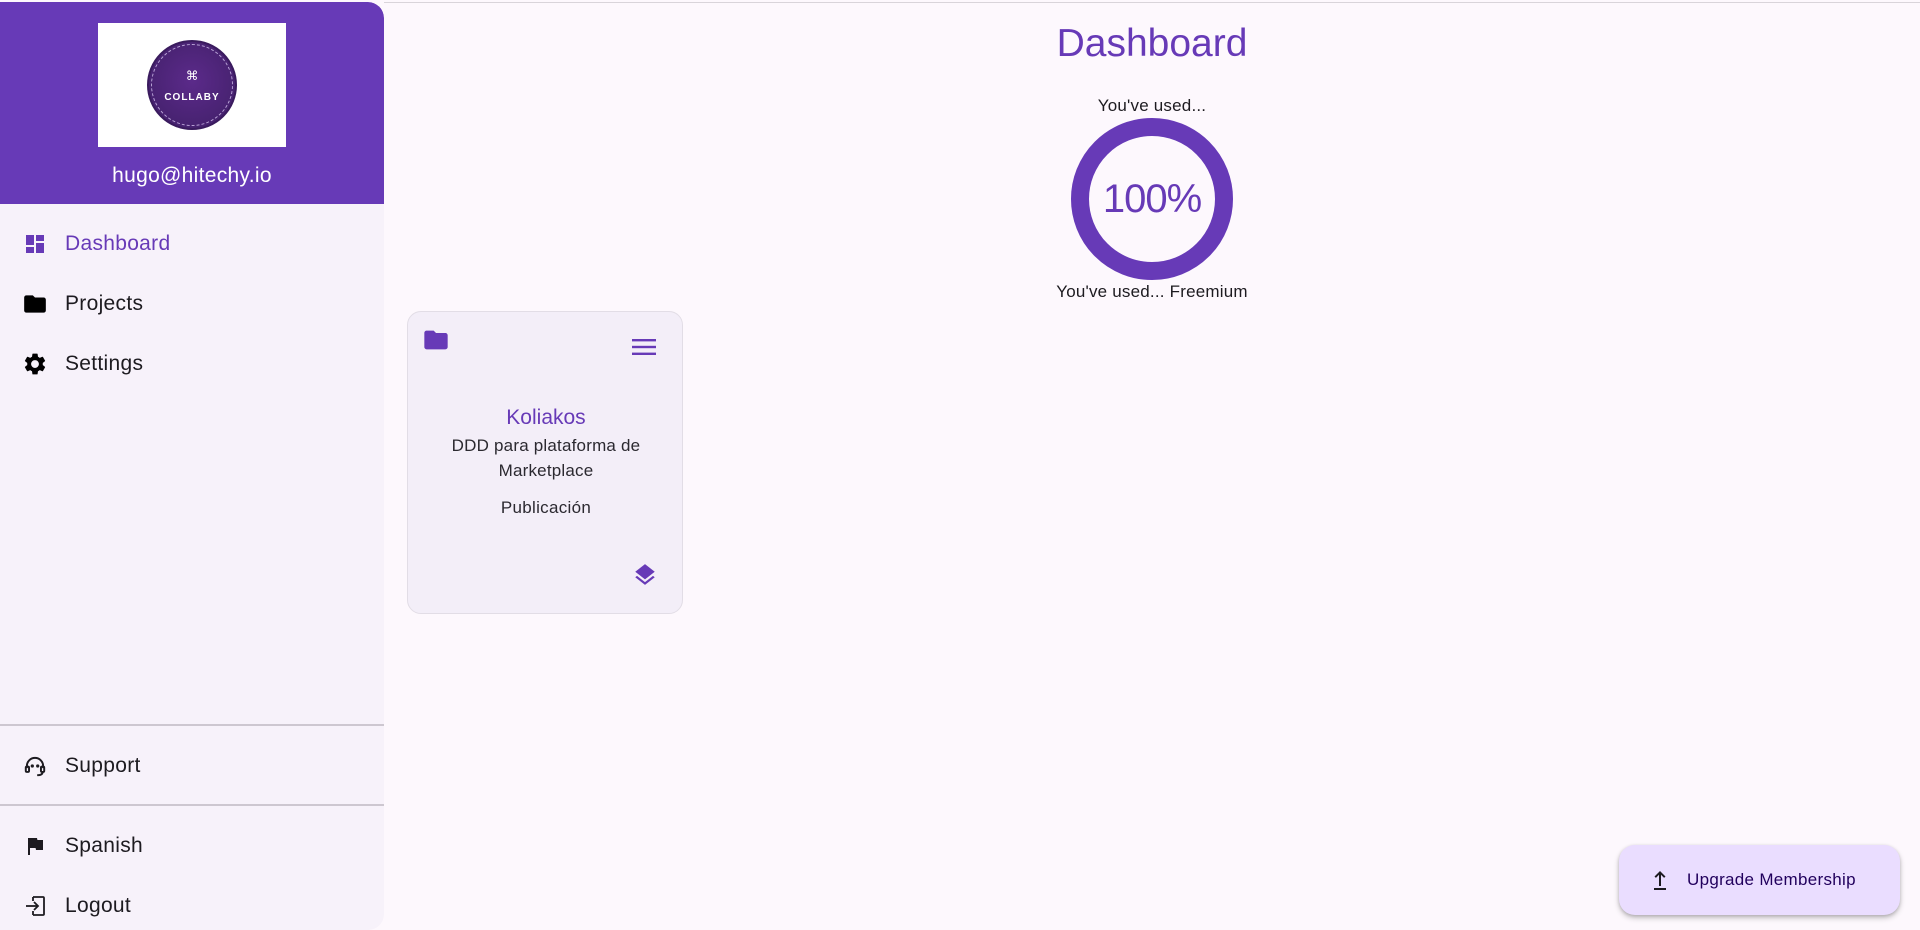 This screenshot has height=930, width=1920. What do you see at coordinates (192, 364) in the screenshot?
I see `sidebar-item-settings: Settings` at bounding box center [192, 364].